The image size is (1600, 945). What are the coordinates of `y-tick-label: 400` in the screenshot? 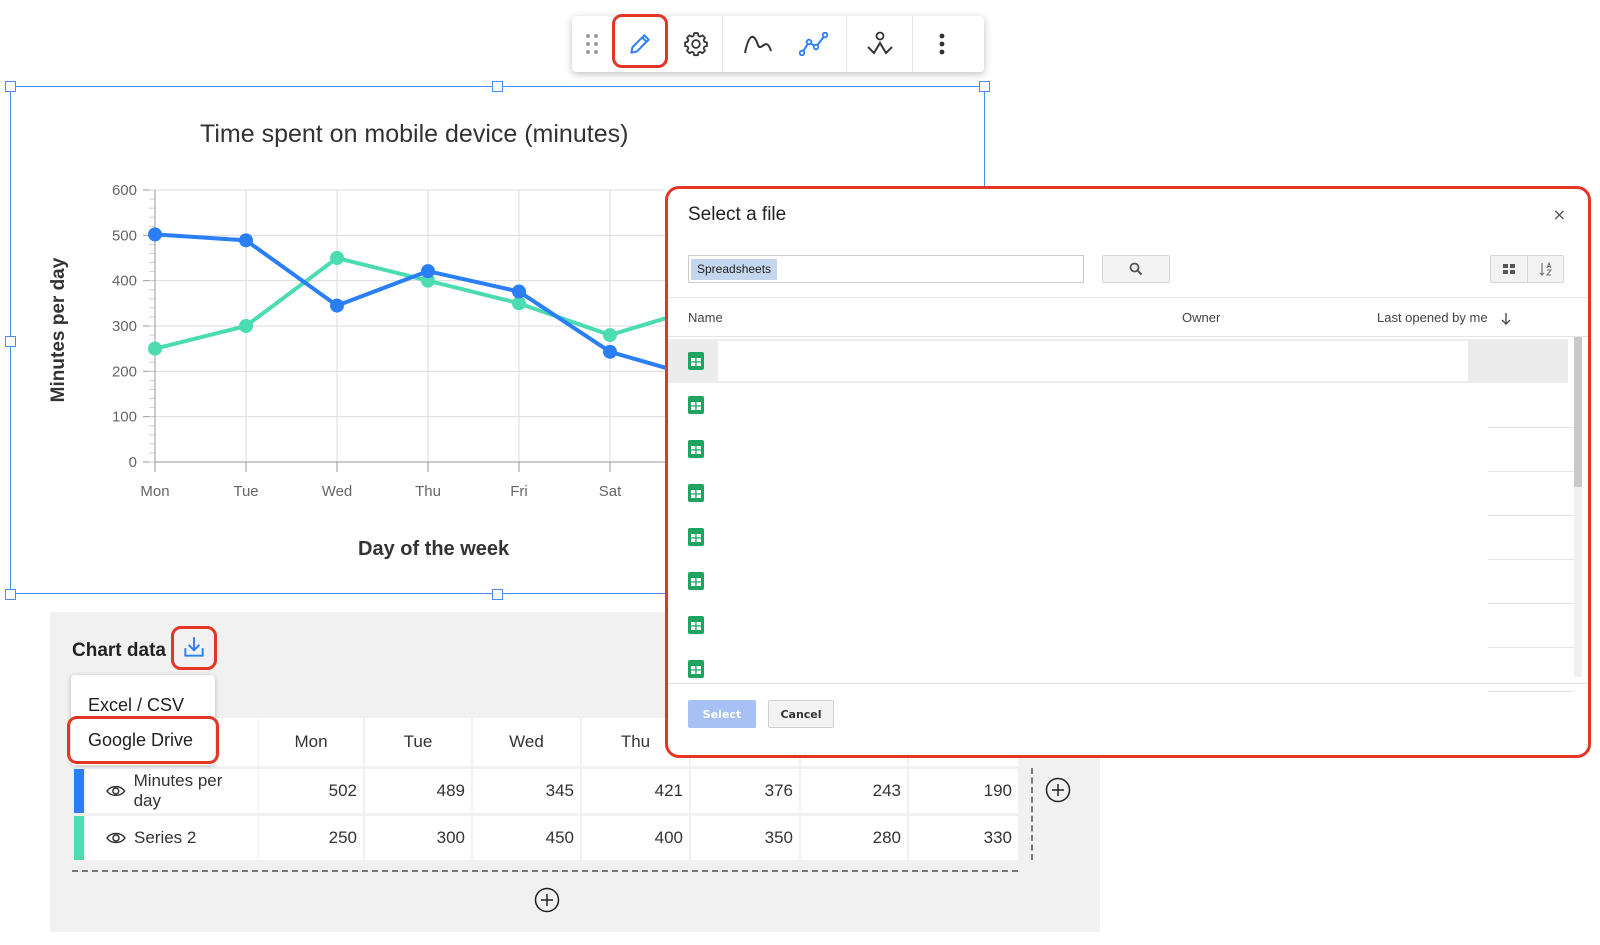 It's located at (124, 281).